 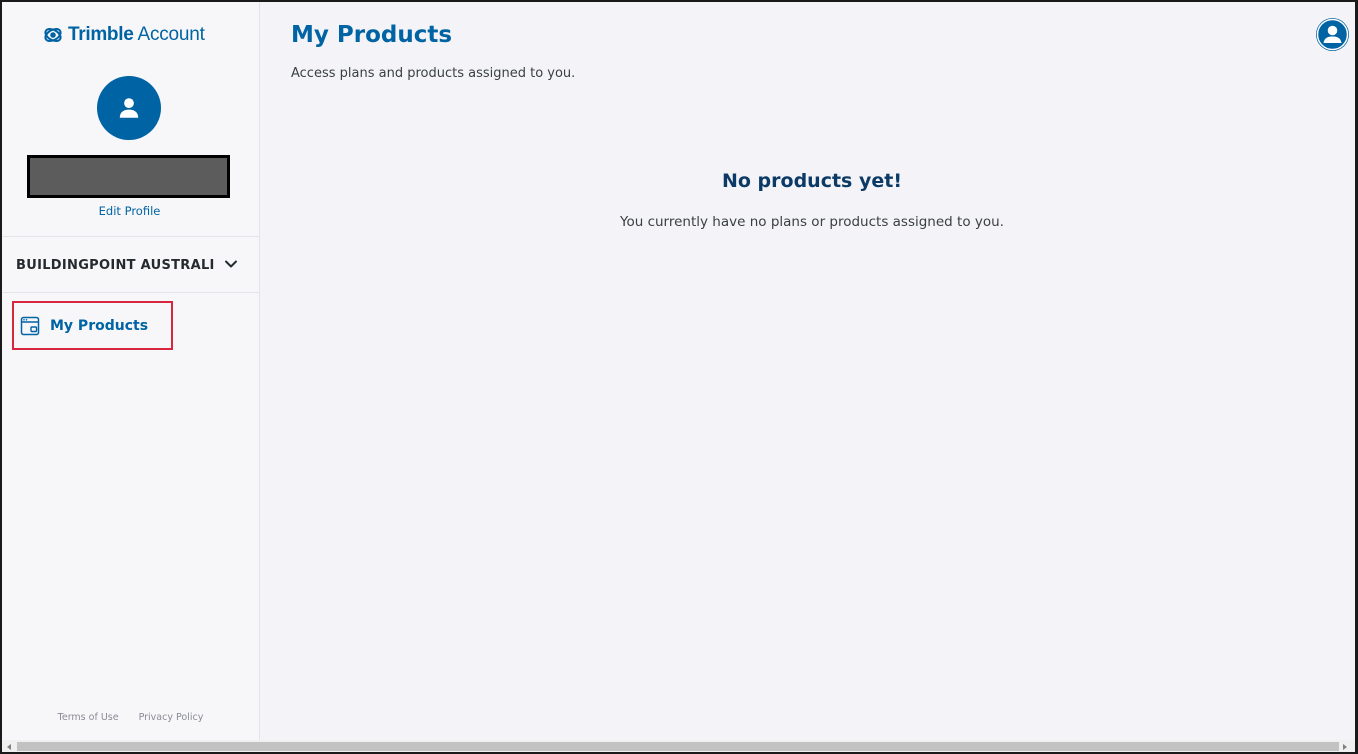 What do you see at coordinates (99, 325) in the screenshot?
I see `sidebar-item-label: My Products` at bounding box center [99, 325].